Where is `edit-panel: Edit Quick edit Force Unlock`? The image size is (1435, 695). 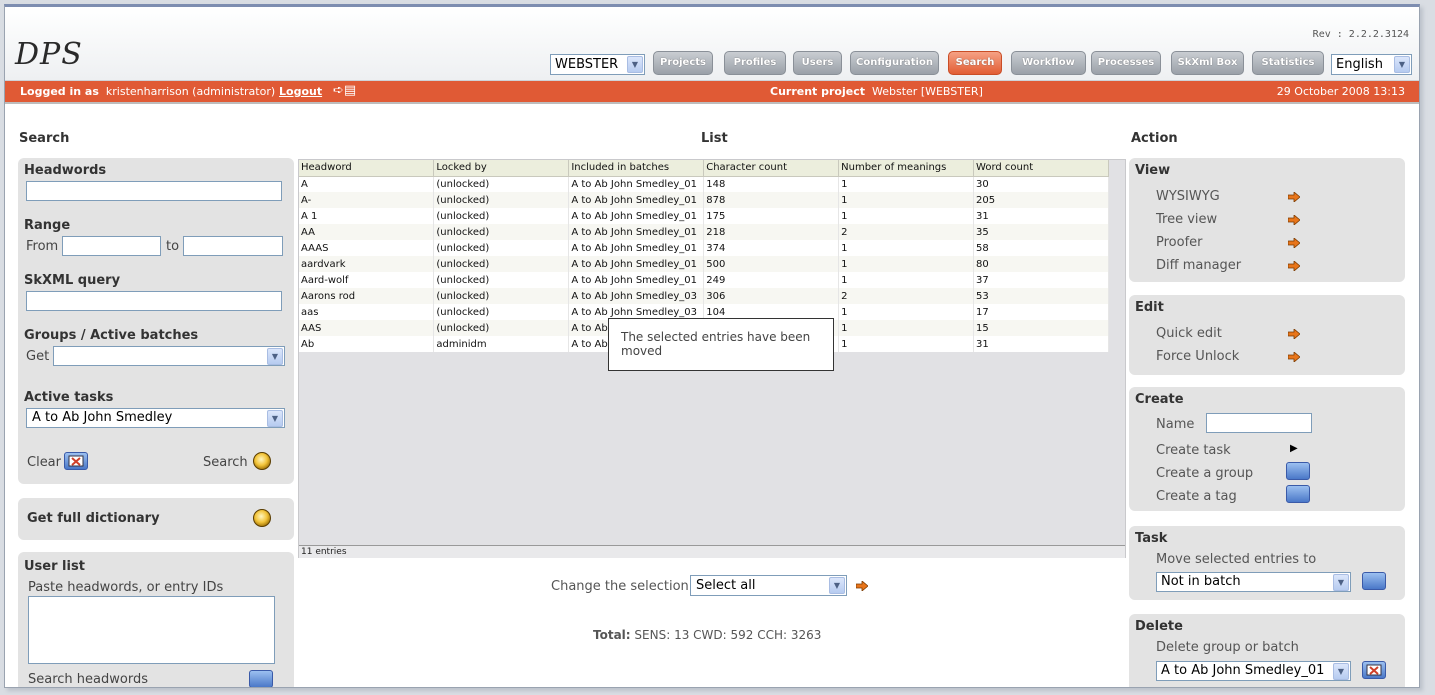
edit-panel: Edit Quick edit Force Unlock is located at coordinates (1267, 335).